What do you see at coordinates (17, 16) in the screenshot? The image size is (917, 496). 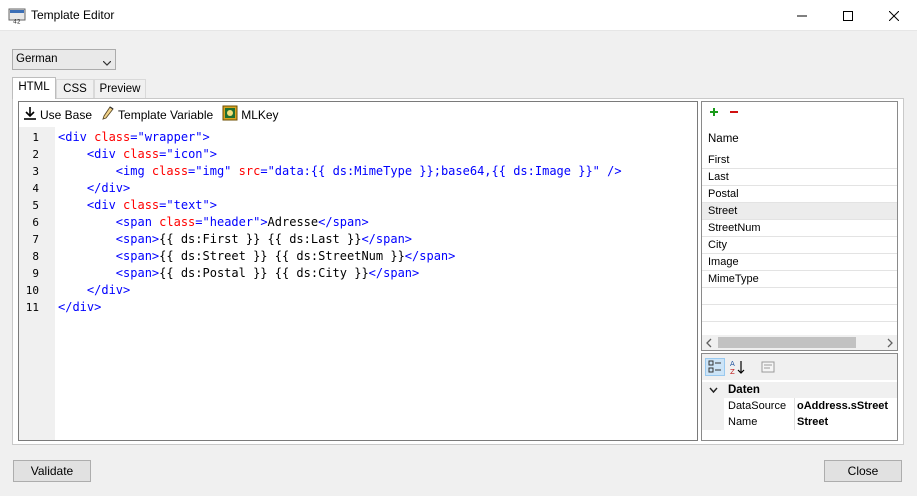 I see `app-icon: 42` at bounding box center [17, 16].